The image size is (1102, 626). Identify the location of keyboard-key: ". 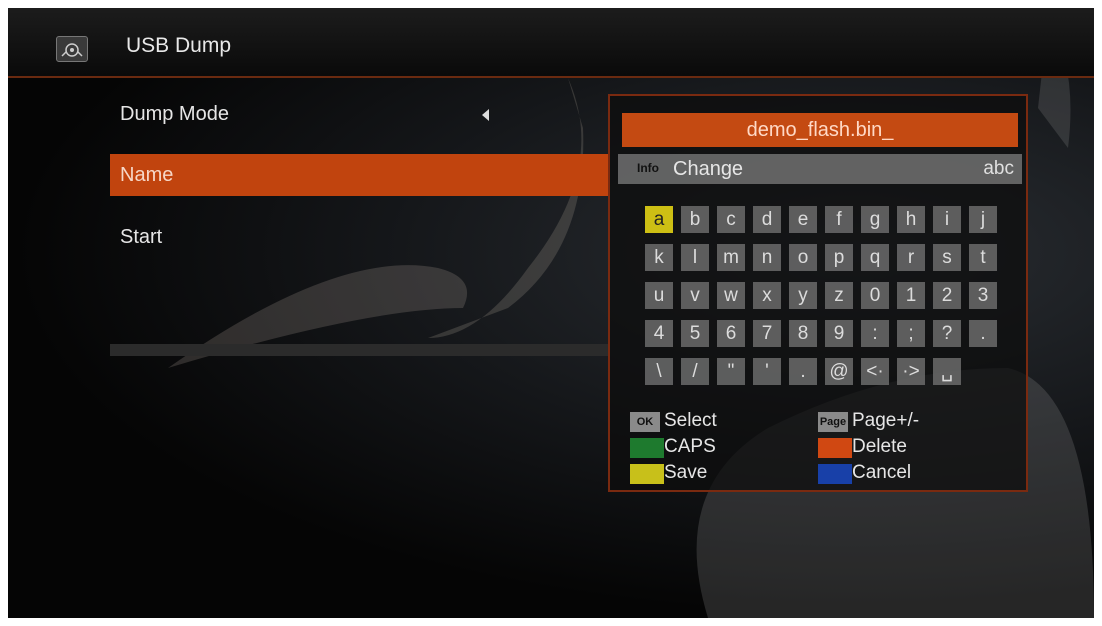
(731, 371).